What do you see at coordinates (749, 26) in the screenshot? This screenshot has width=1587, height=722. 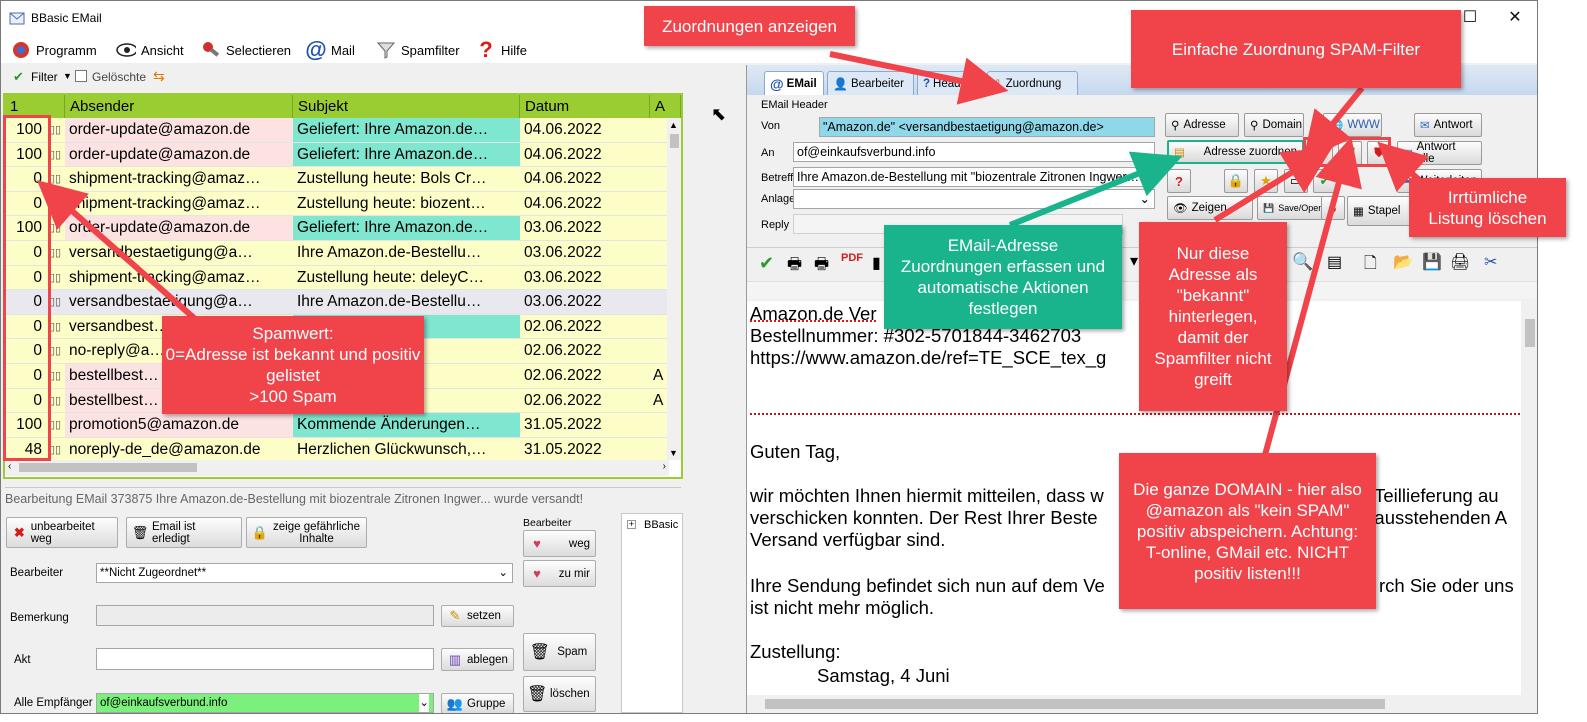 I see `annotation-show-assignments: Zuordnungen anzeigen` at bounding box center [749, 26].